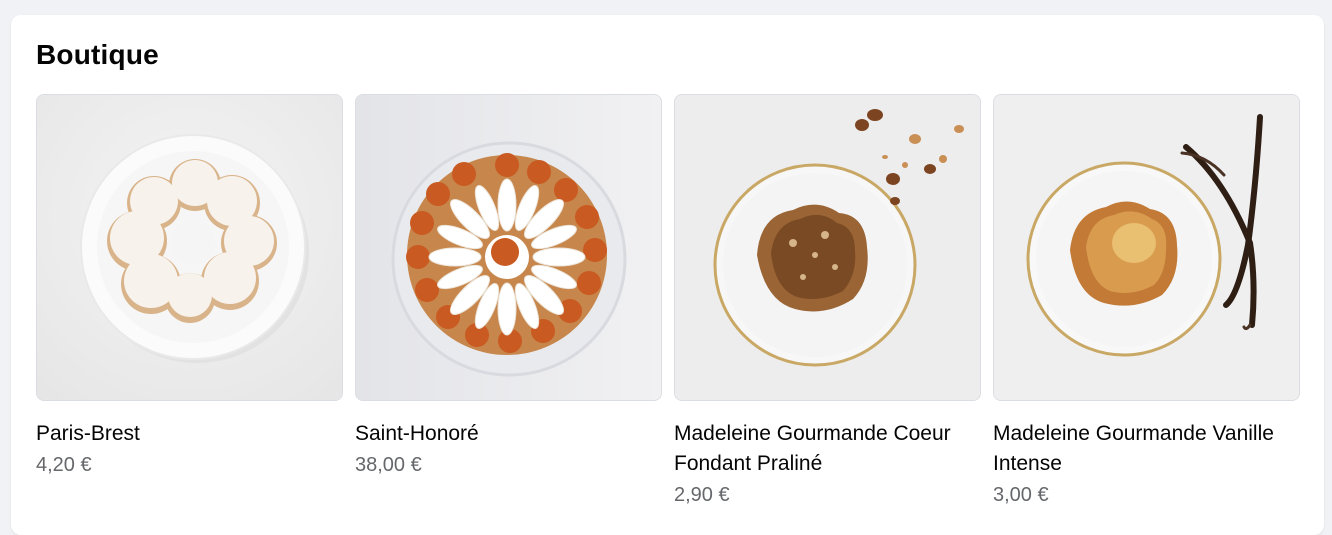 This screenshot has width=1332, height=535. I want to click on madeleine-vanille-photo-icon, so click(1146, 247).